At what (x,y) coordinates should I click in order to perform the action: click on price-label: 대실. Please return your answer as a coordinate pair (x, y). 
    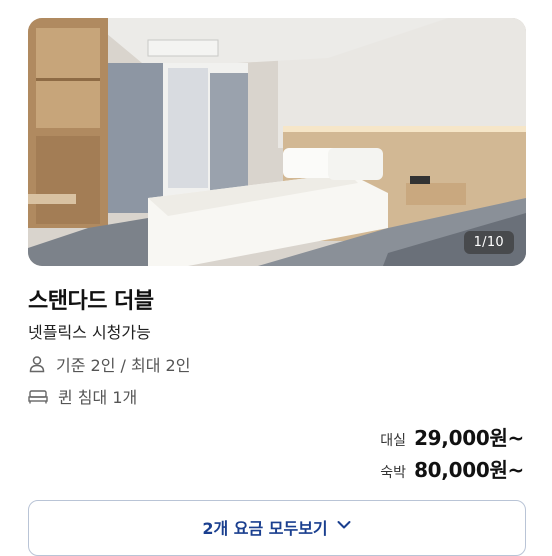
    Looking at the image, I should click on (393, 441).